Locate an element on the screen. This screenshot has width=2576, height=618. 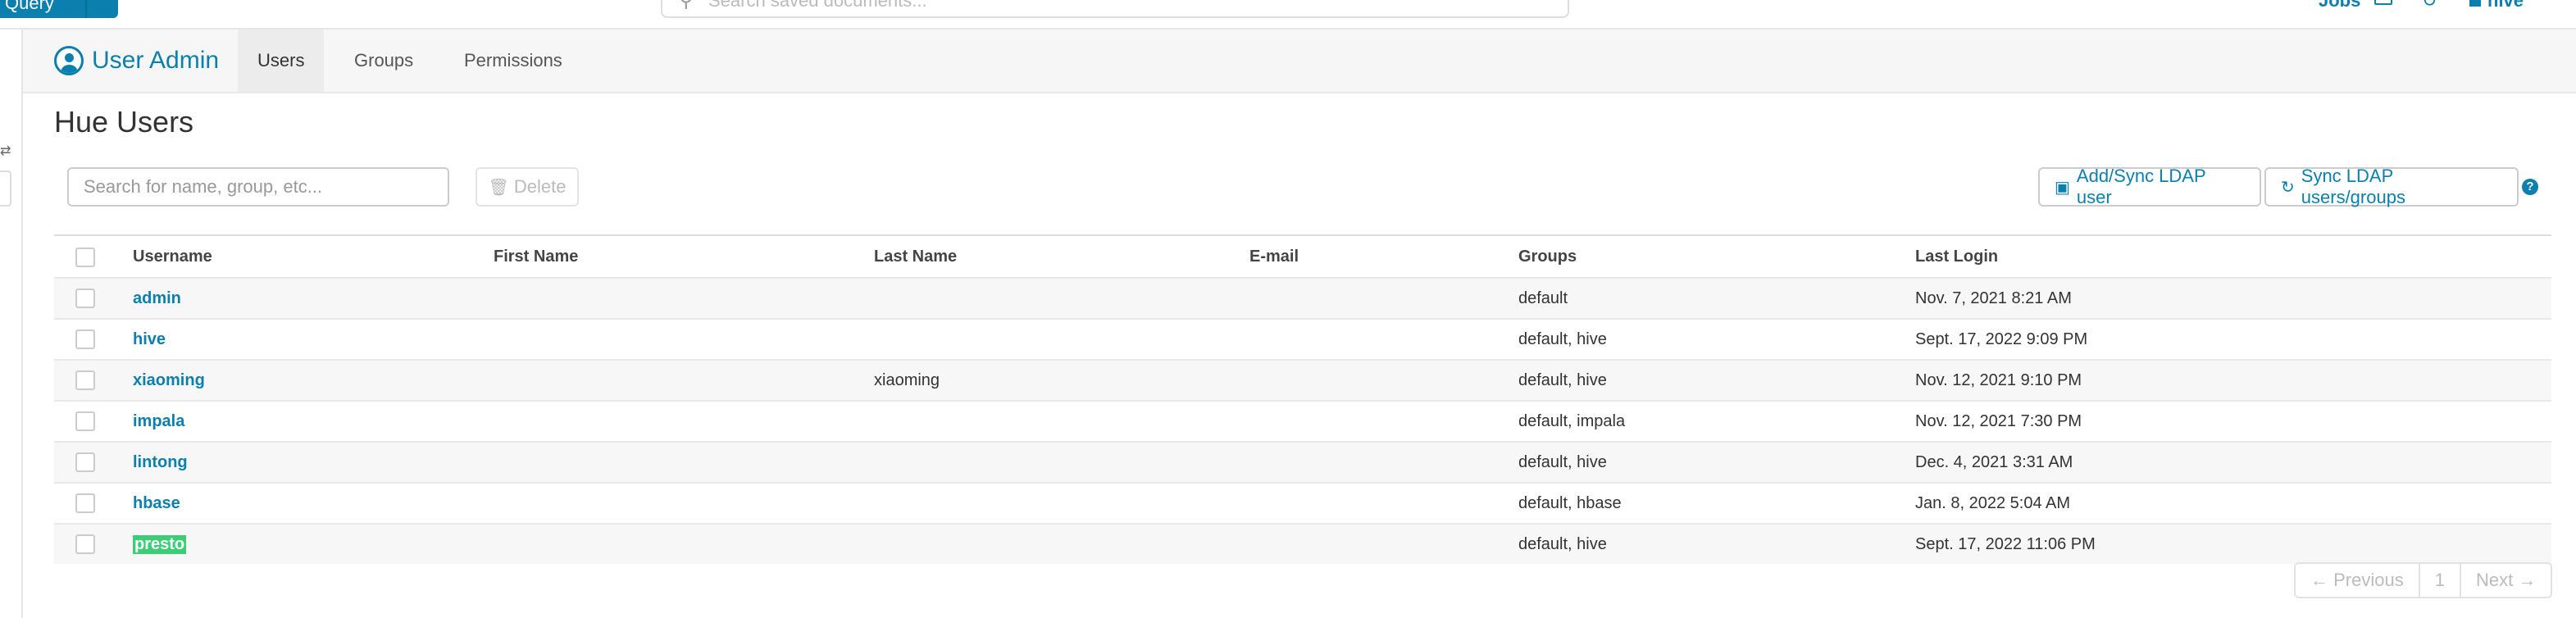
app-header: User Admin Users Groups Permissions is located at coordinates (1299, 61).